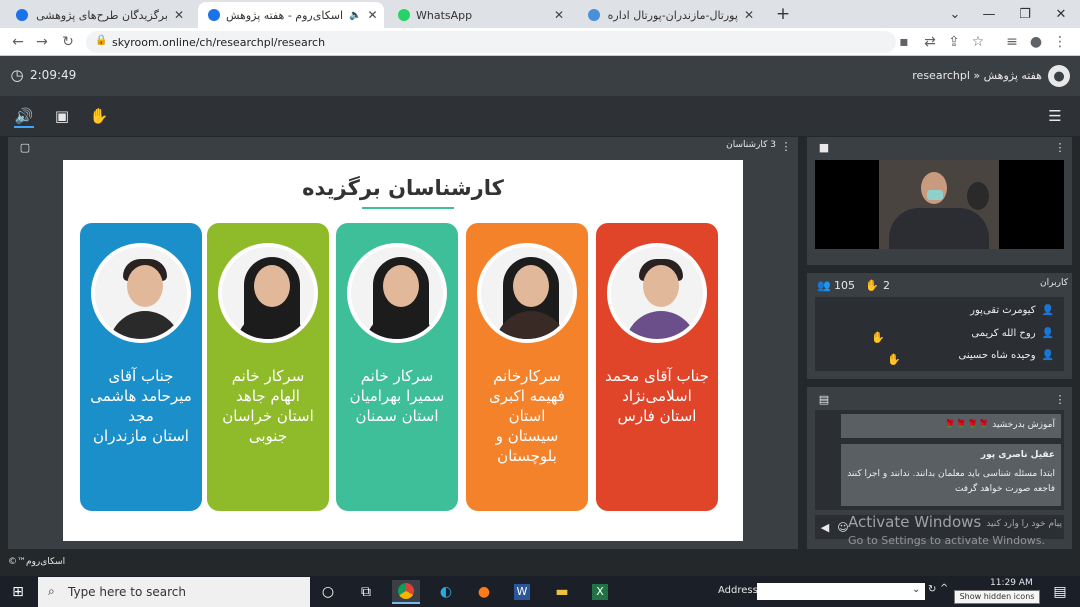 This screenshot has width=1080, height=607. Describe the element at coordinates (916, 589) in the screenshot. I see `chevron-down-icon: ⌄` at that location.